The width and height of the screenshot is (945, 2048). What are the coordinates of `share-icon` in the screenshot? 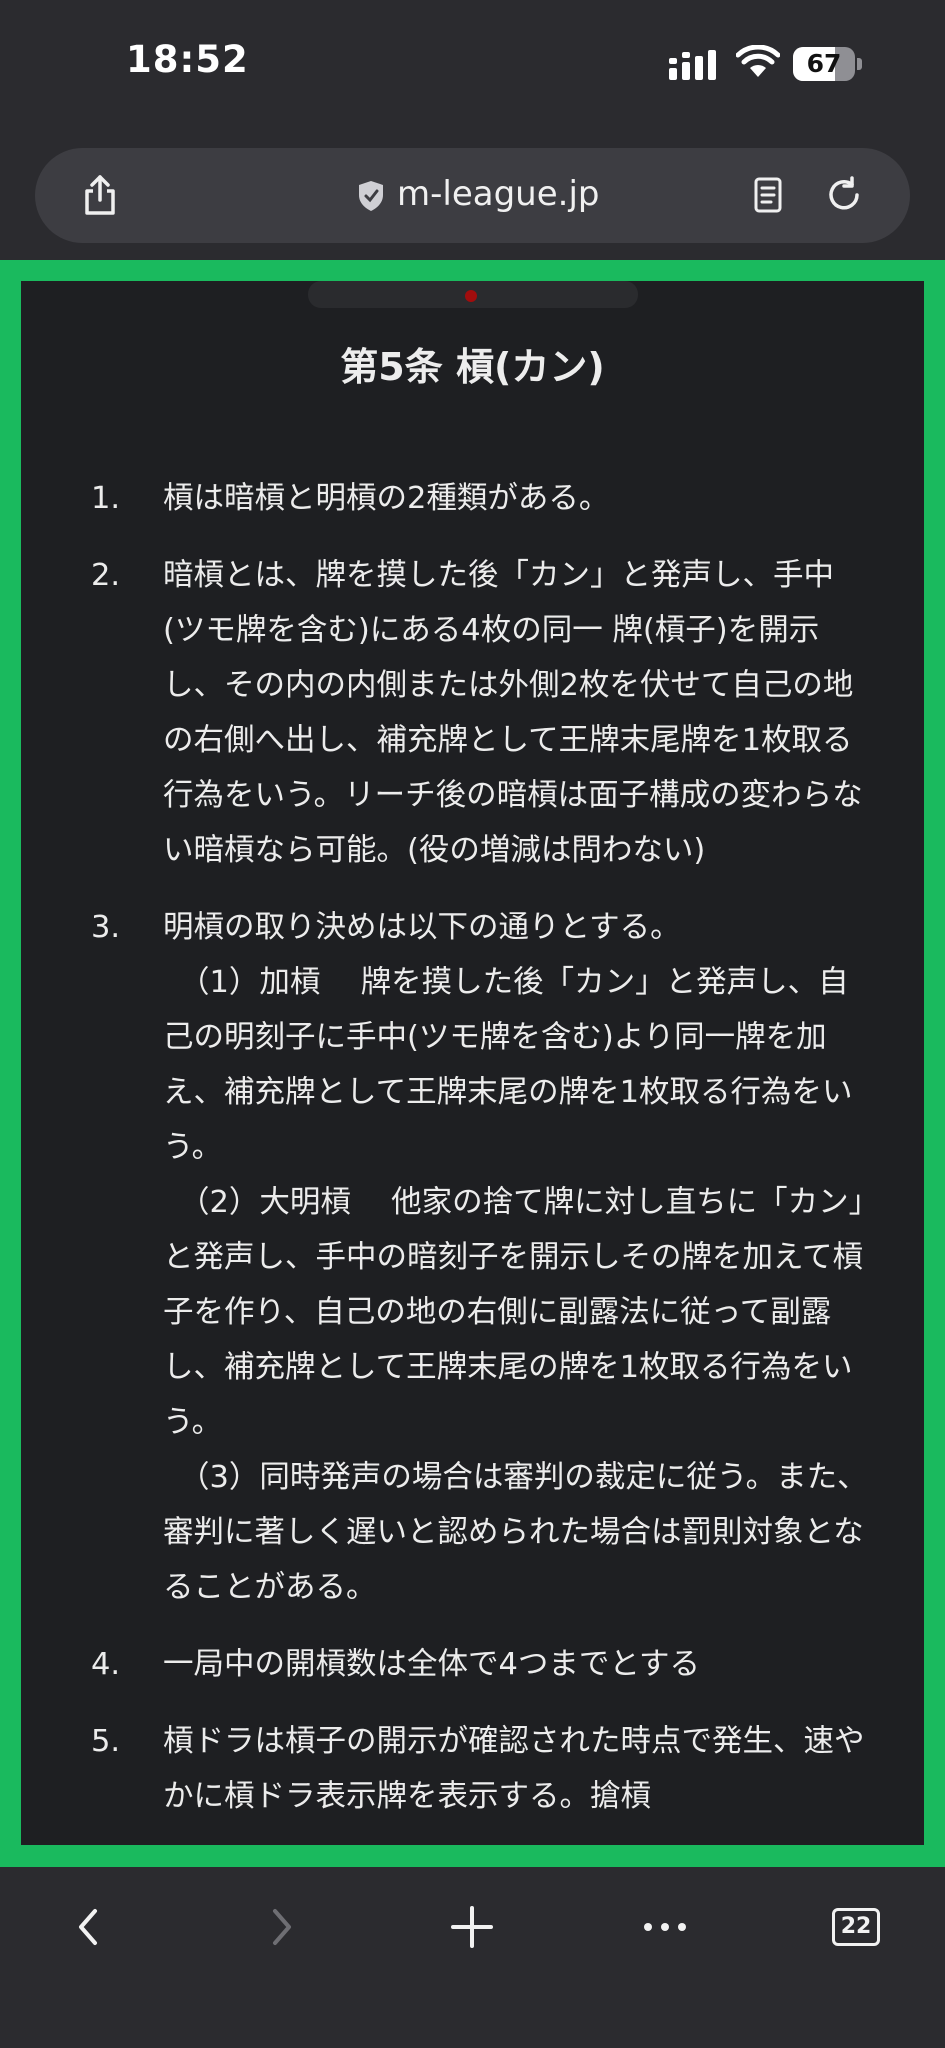 It's located at (100, 195).